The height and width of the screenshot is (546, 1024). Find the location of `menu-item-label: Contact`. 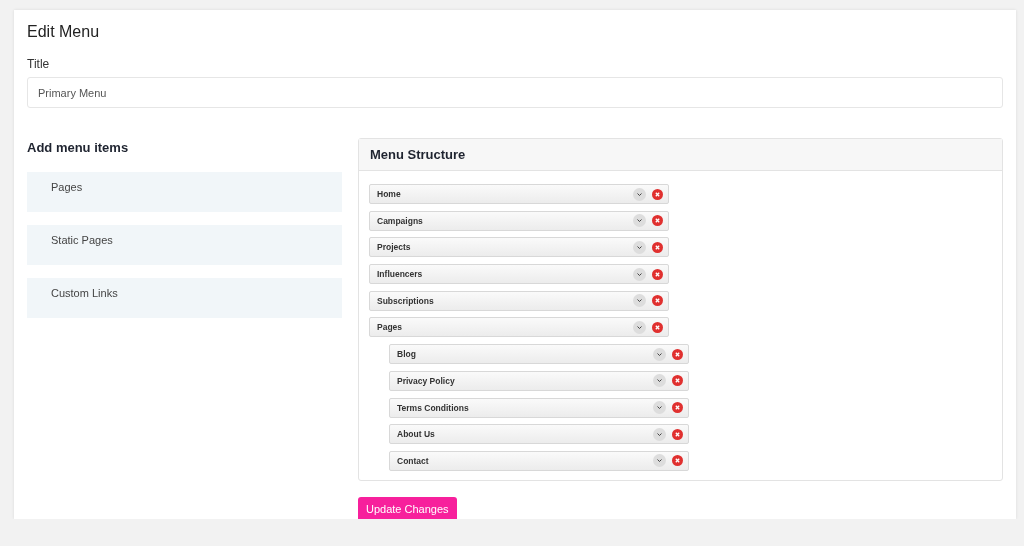

menu-item-label: Contact is located at coordinates (413, 460).